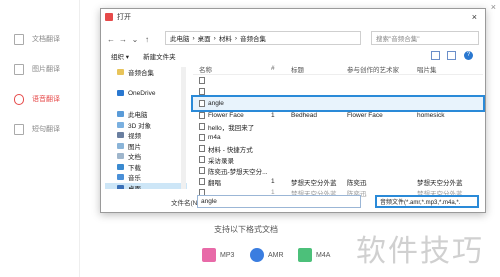 Image resolution: width=500 pixels, height=277 pixels. I want to click on file-name: Flower Face, so click(226, 115).